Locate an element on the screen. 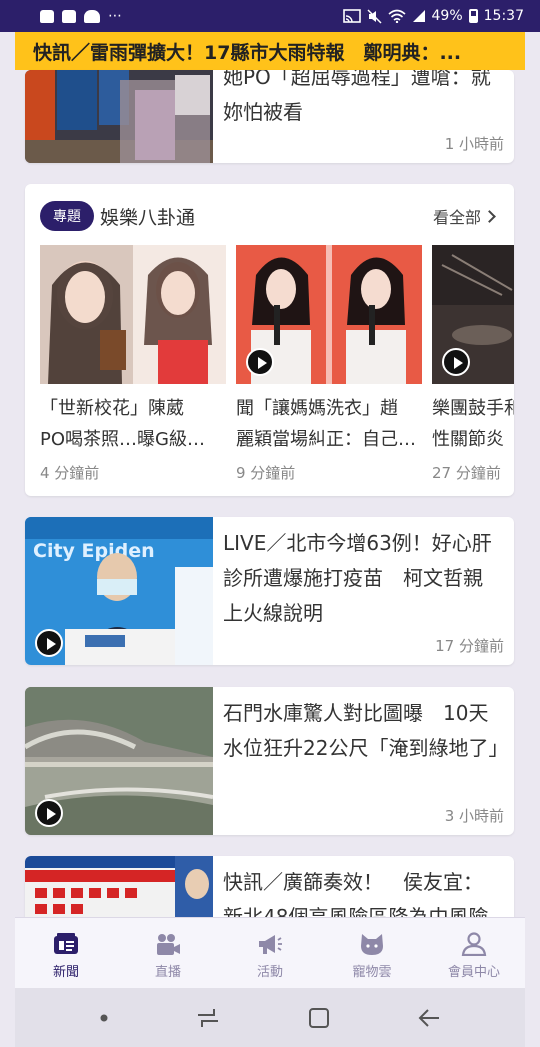 The height and width of the screenshot is (1047, 540). status-bar: ⋯ 49% 15:37 is located at coordinates (270, 16).